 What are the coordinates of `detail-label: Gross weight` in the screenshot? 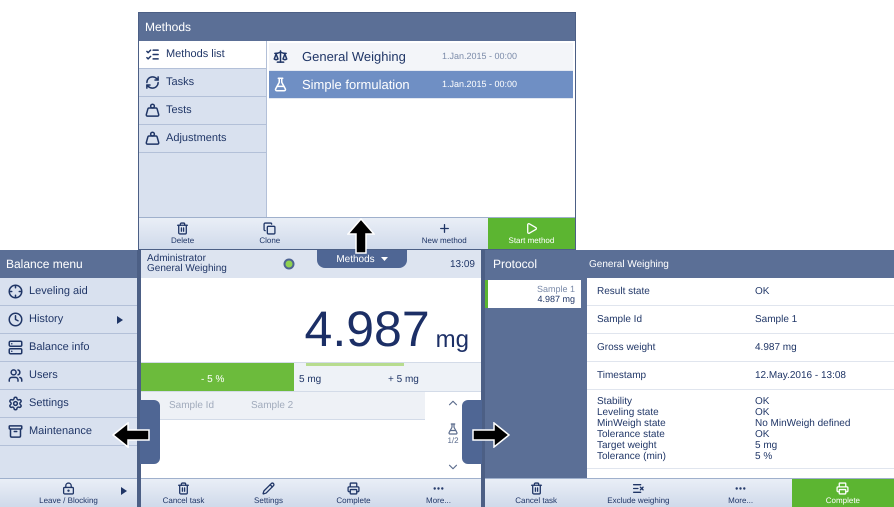 It's located at (626, 347).